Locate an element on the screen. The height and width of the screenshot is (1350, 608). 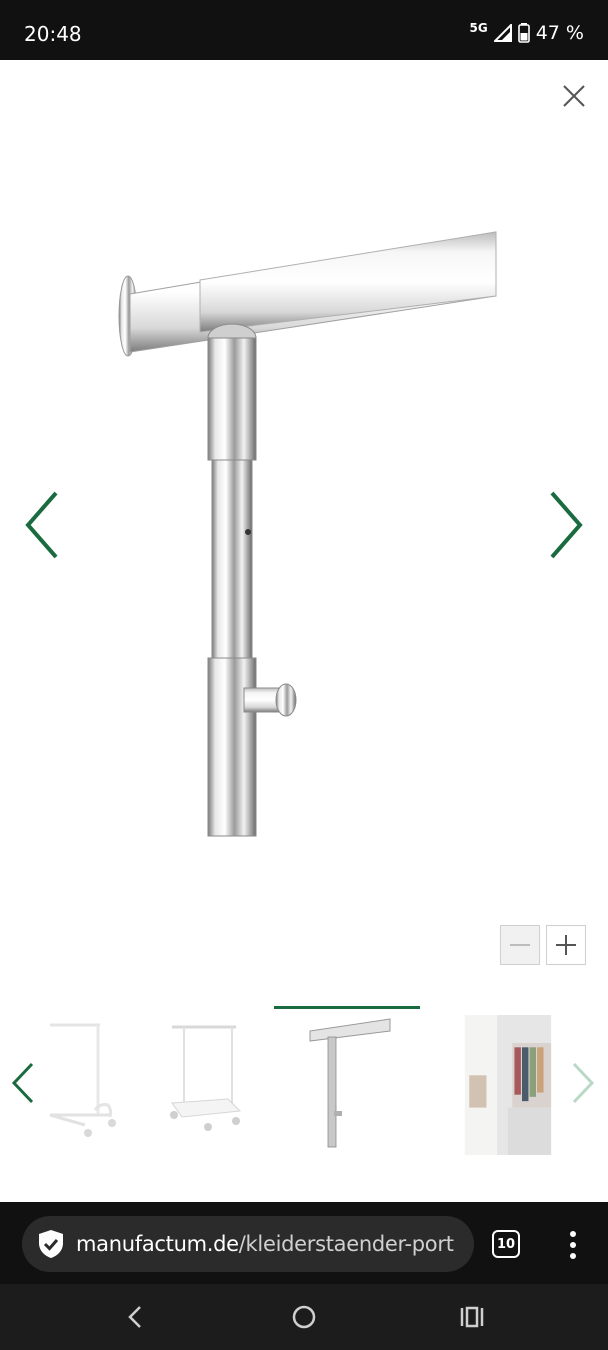
zoom-in-button is located at coordinates (566, 945).